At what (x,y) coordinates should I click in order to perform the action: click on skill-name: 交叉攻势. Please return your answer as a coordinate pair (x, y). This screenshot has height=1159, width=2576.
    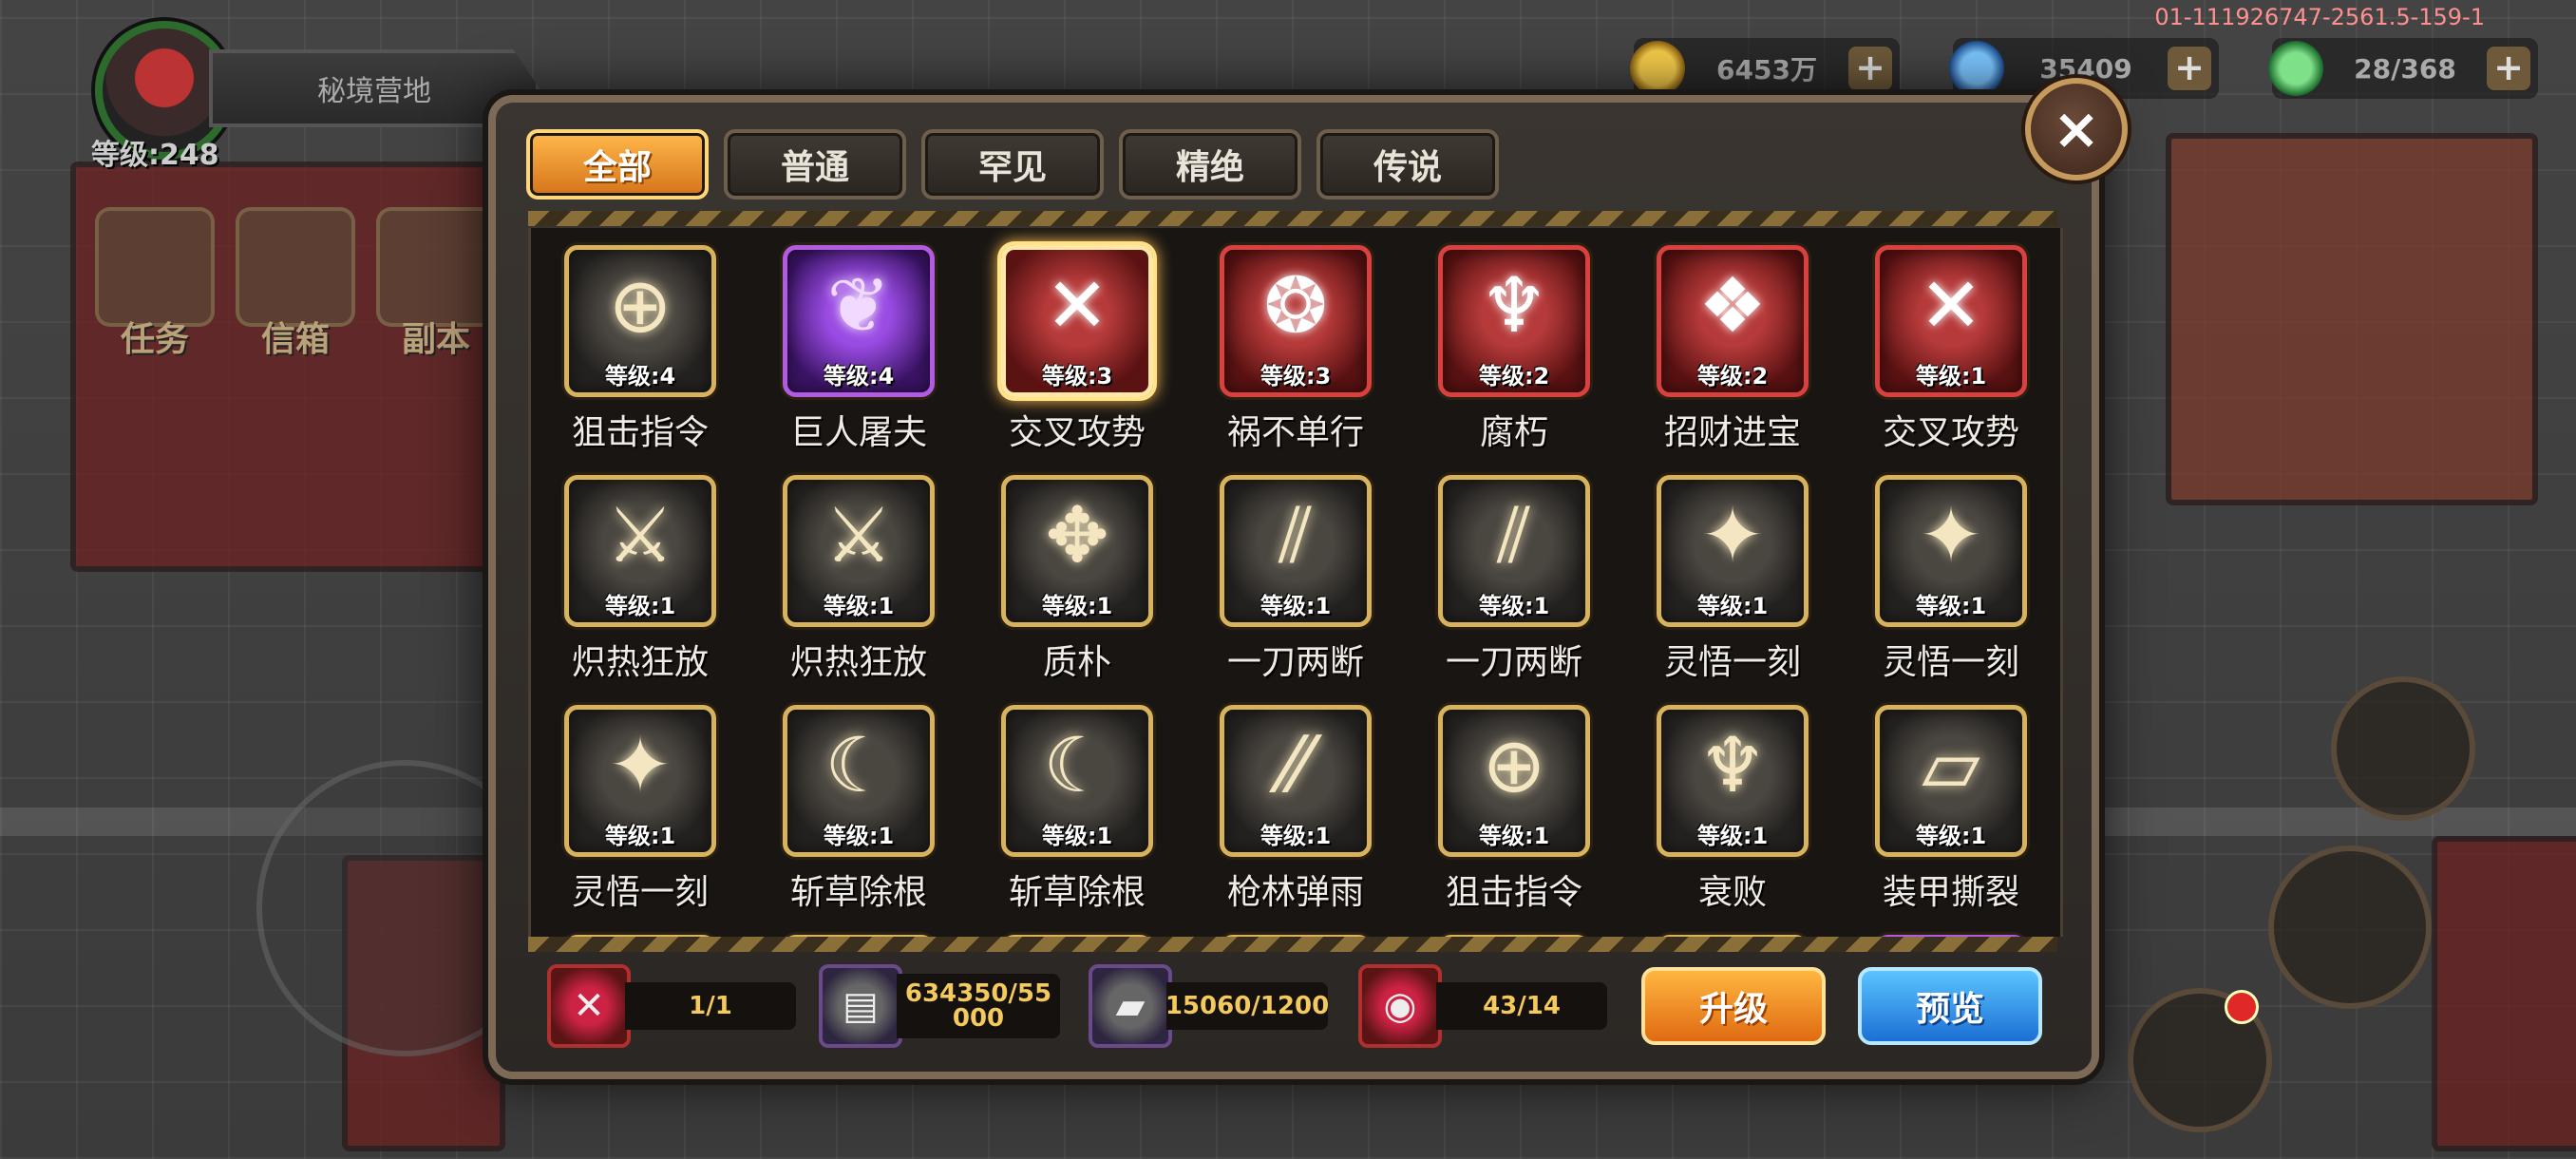
    Looking at the image, I should click on (1077, 432).